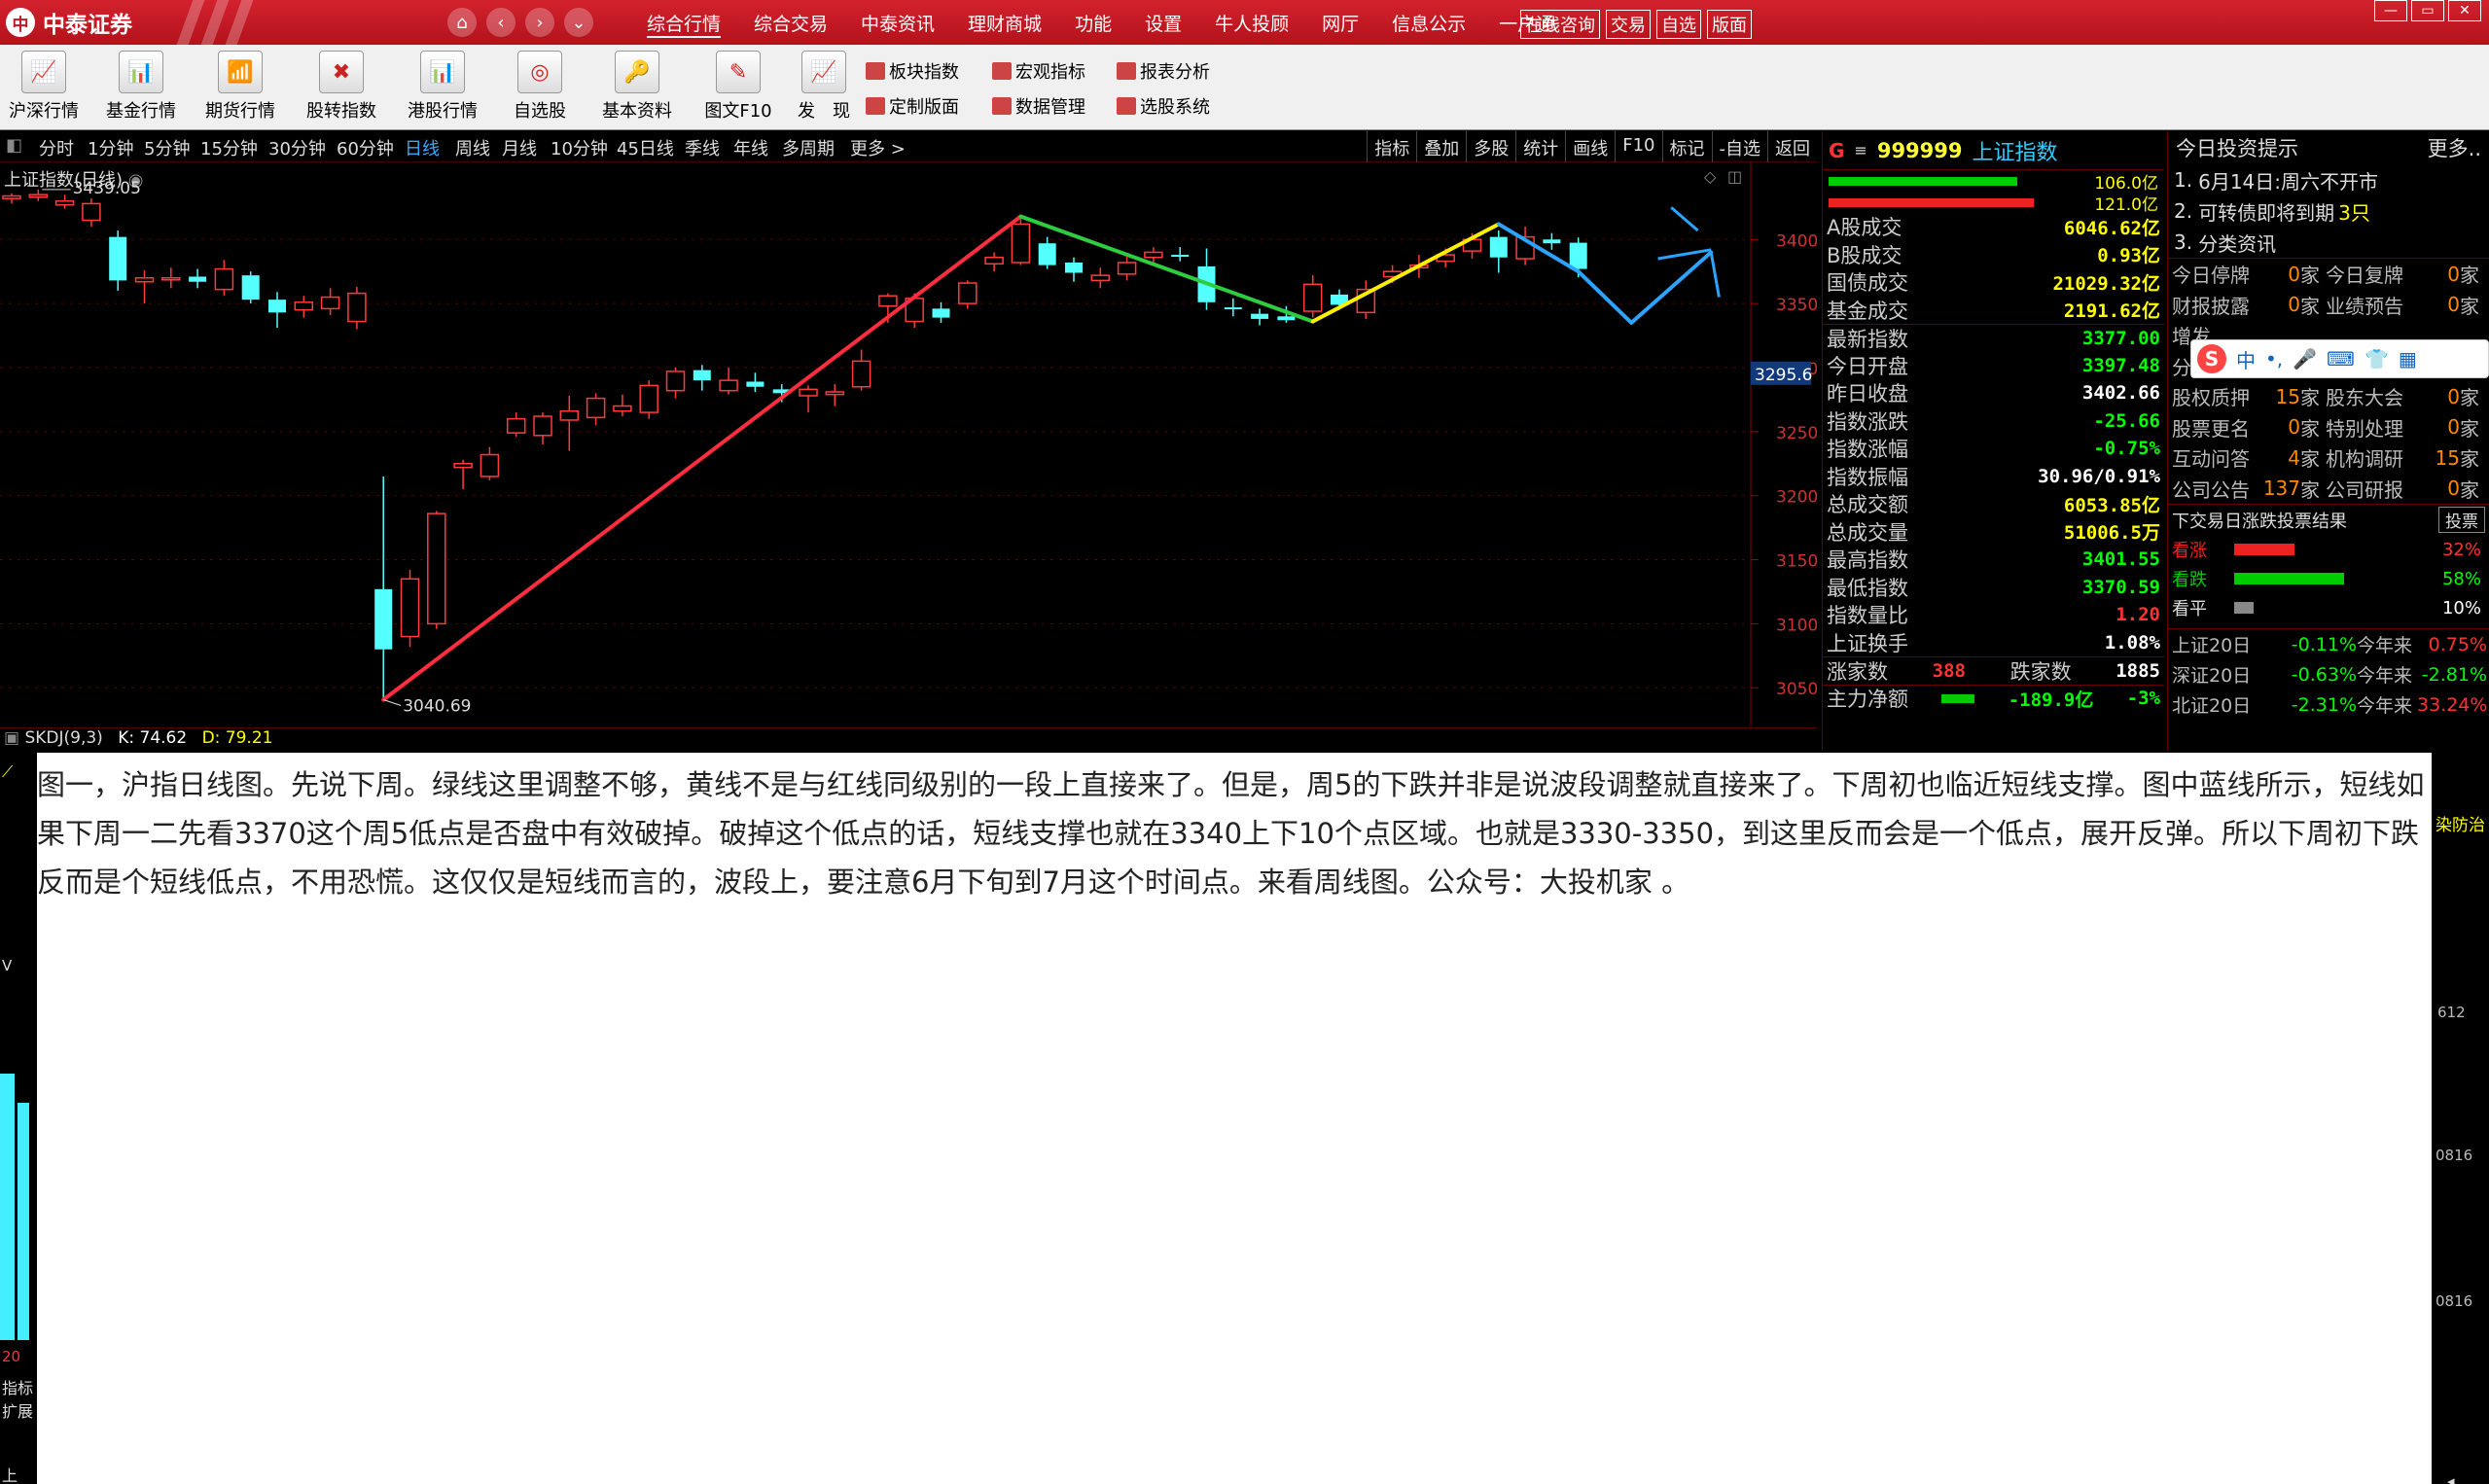 Image resolution: width=2489 pixels, height=1484 pixels. I want to click on info-item-text: 分类资讯, so click(2237, 244).